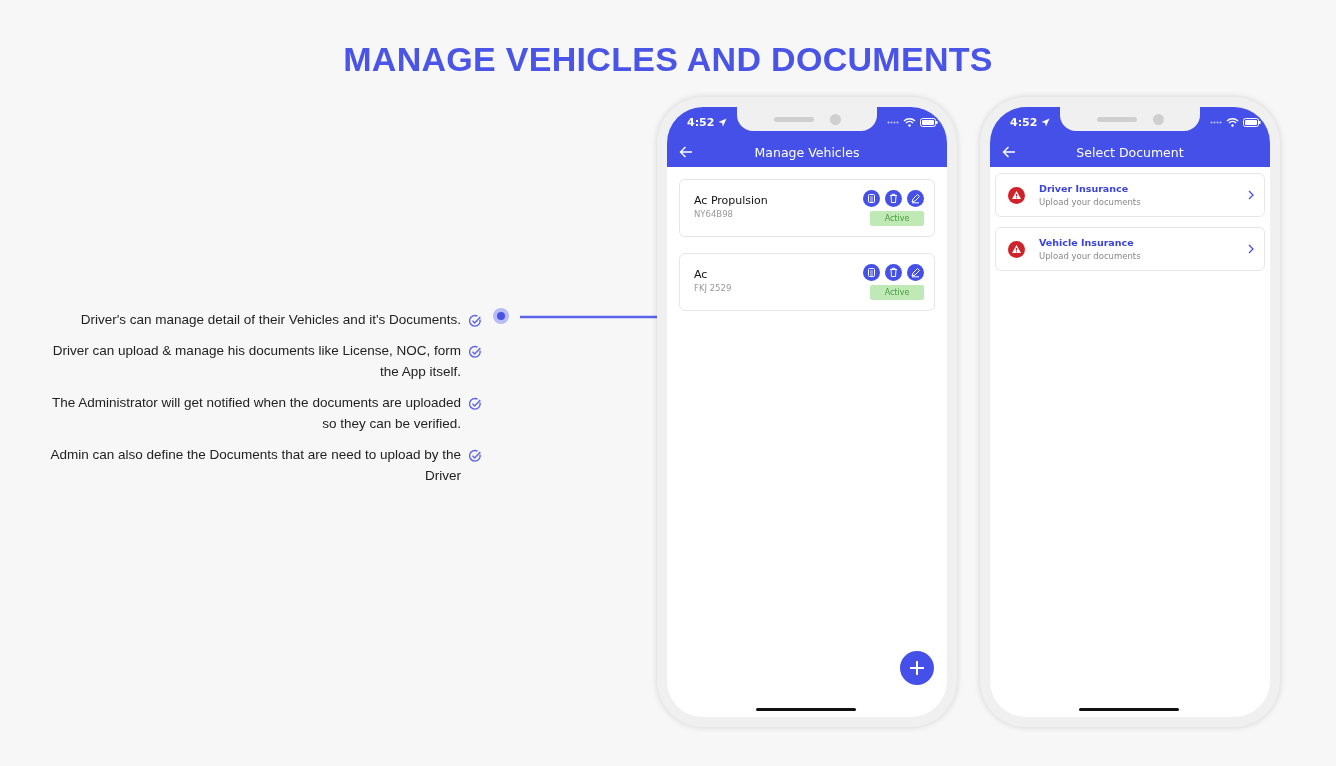  Describe the element at coordinates (807, 282) in the screenshot. I see `vehicle-card: Ac FKJ 2529 Active` at that location.